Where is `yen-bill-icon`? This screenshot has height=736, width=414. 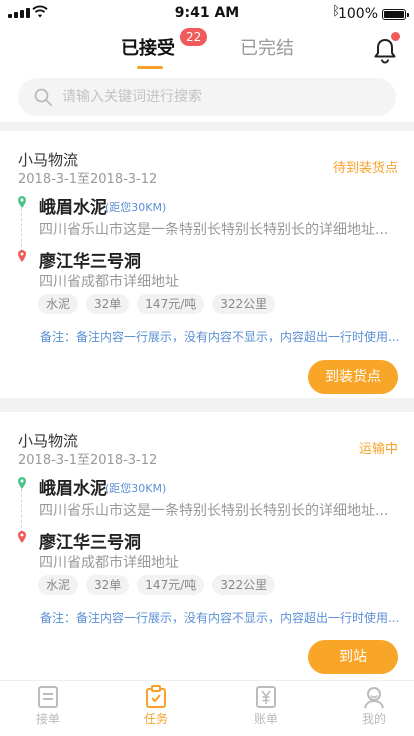
yen-bill-icon is located at coordinates (266, 697).